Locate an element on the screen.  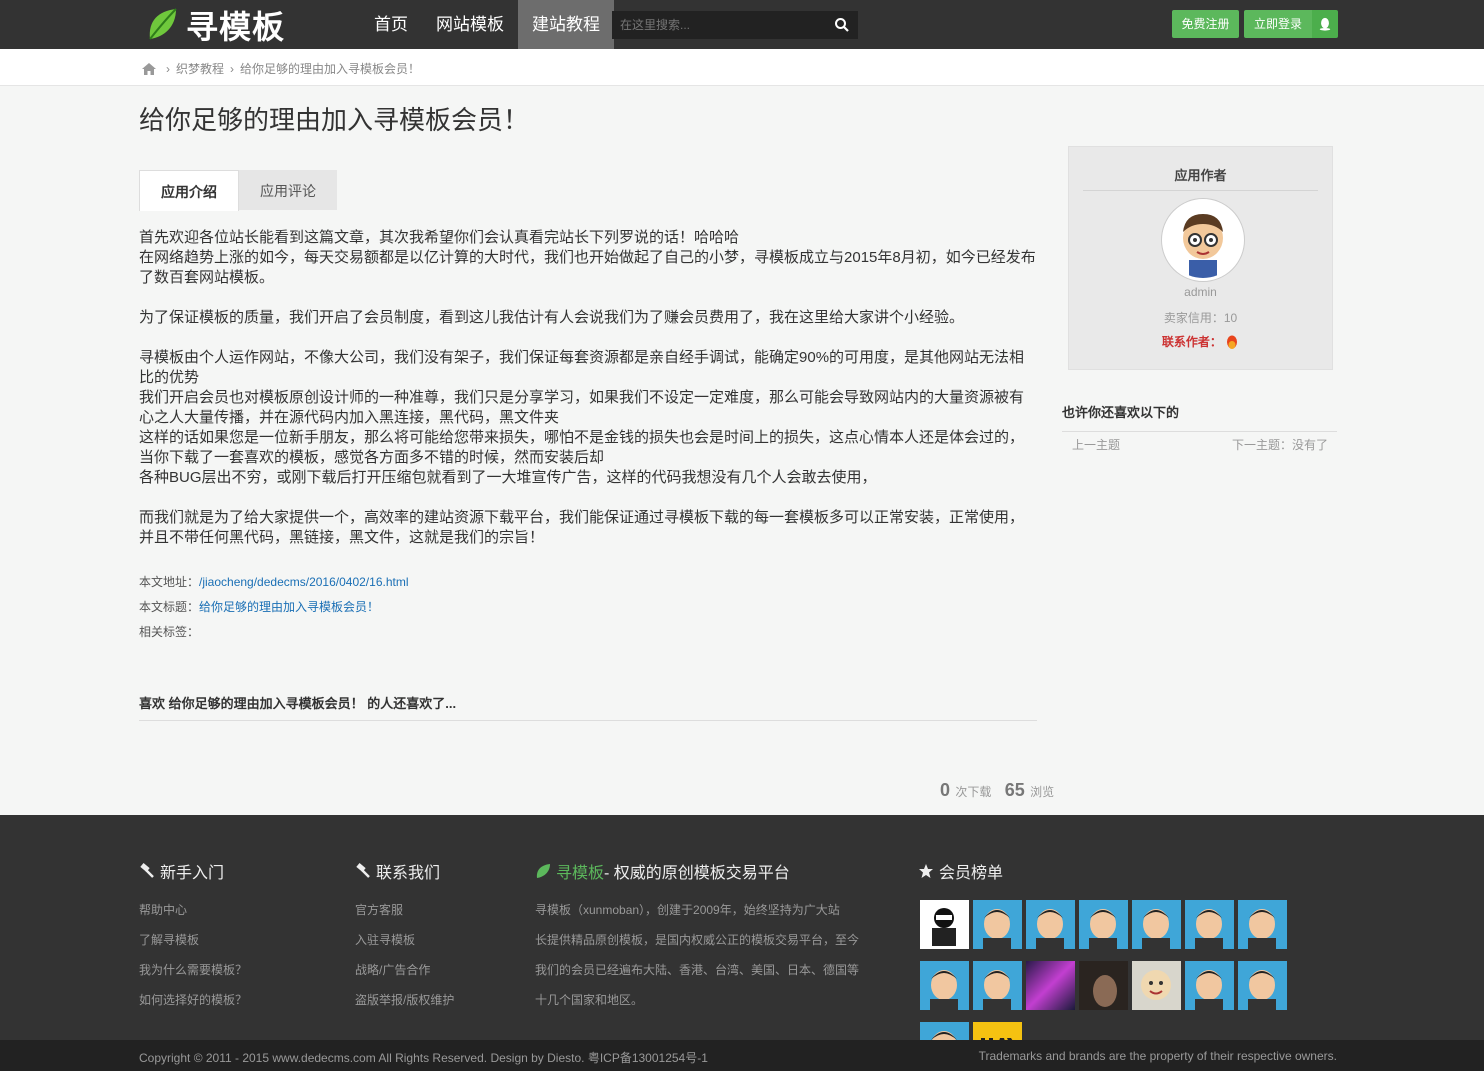
breadcrumb: › 织梦教程 › 给你足够的理由加入寻模板会员！ is located at coordinates (284, 68).